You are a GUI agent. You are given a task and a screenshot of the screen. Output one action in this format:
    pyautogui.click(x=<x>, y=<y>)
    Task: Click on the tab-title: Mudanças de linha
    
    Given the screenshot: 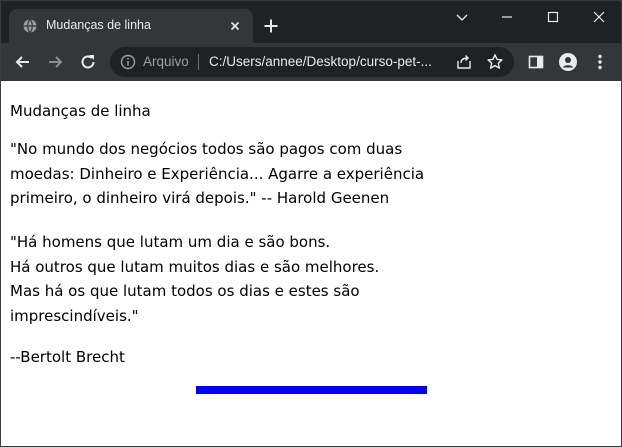 What is the action you would take?
    pyautogui.click(x=98, y=25)
    